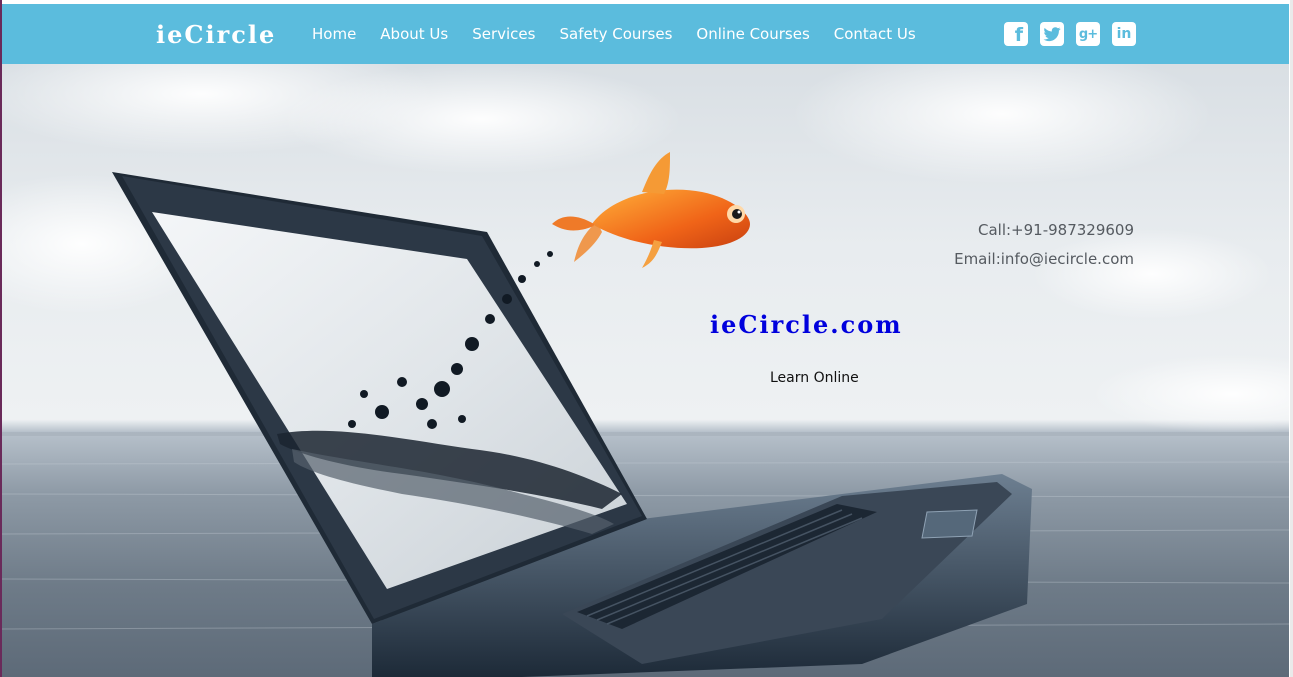 The height and width of the screenshot is (677, 1293). What do you see at coordinates (503, 34) in the screenshot?
I see `nav-services: Services` at bounding box center [503, 34].